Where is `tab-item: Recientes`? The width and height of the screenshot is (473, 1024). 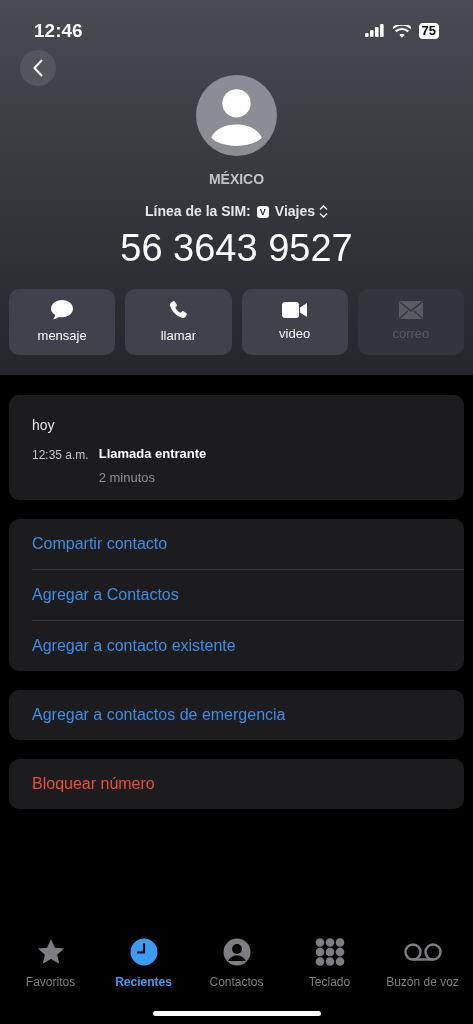 tab-item: Recientes is located at coordinates (143, 964).